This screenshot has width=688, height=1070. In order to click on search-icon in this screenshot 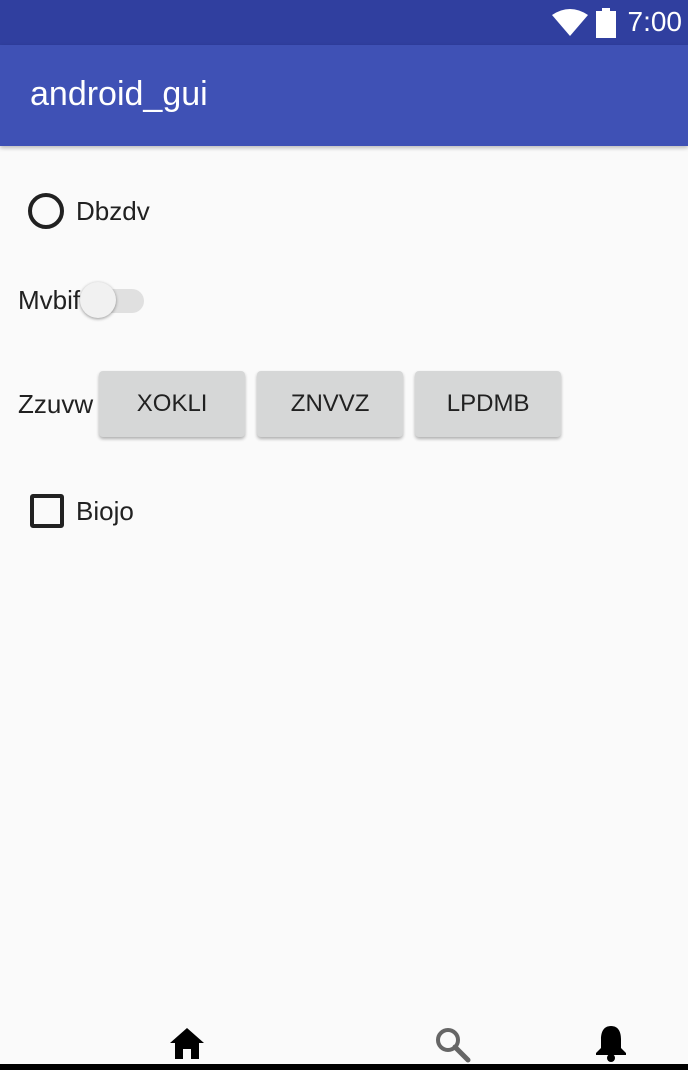, I will do `click(453, 1047)`.